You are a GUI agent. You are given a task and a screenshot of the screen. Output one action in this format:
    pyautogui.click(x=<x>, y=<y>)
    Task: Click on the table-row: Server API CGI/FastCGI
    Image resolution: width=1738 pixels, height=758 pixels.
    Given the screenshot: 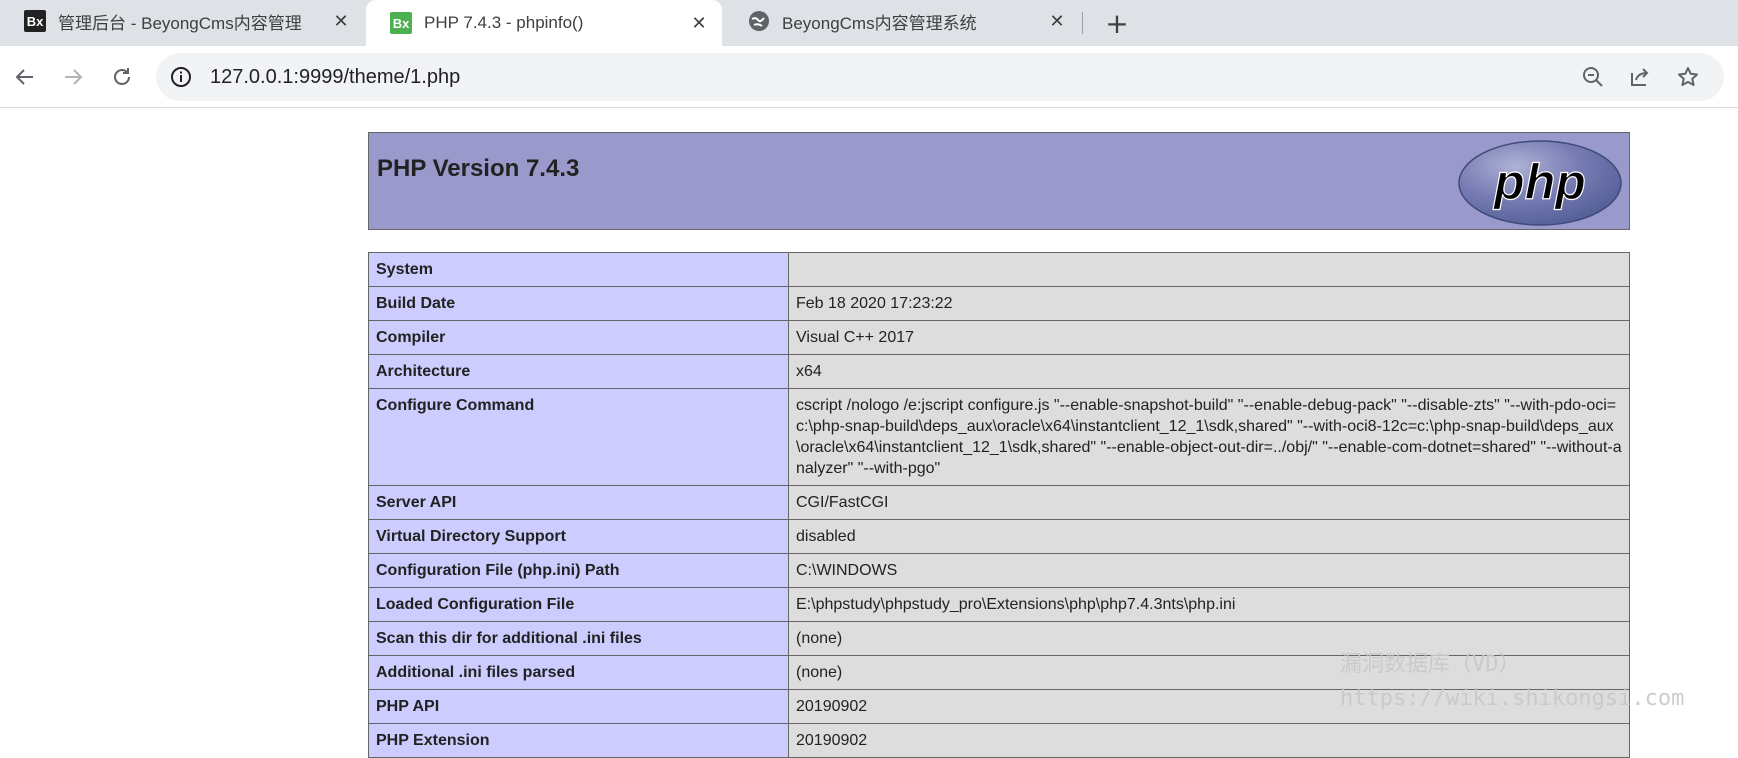 What is the action you would take?
    pyautogui.click(x=999, y=502)
    